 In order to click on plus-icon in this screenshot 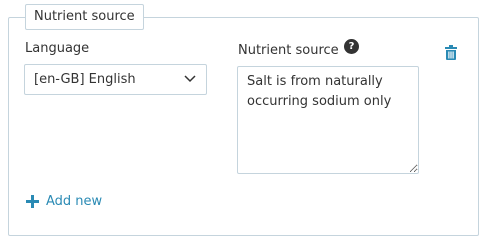, I will do `click(32, 201)`.